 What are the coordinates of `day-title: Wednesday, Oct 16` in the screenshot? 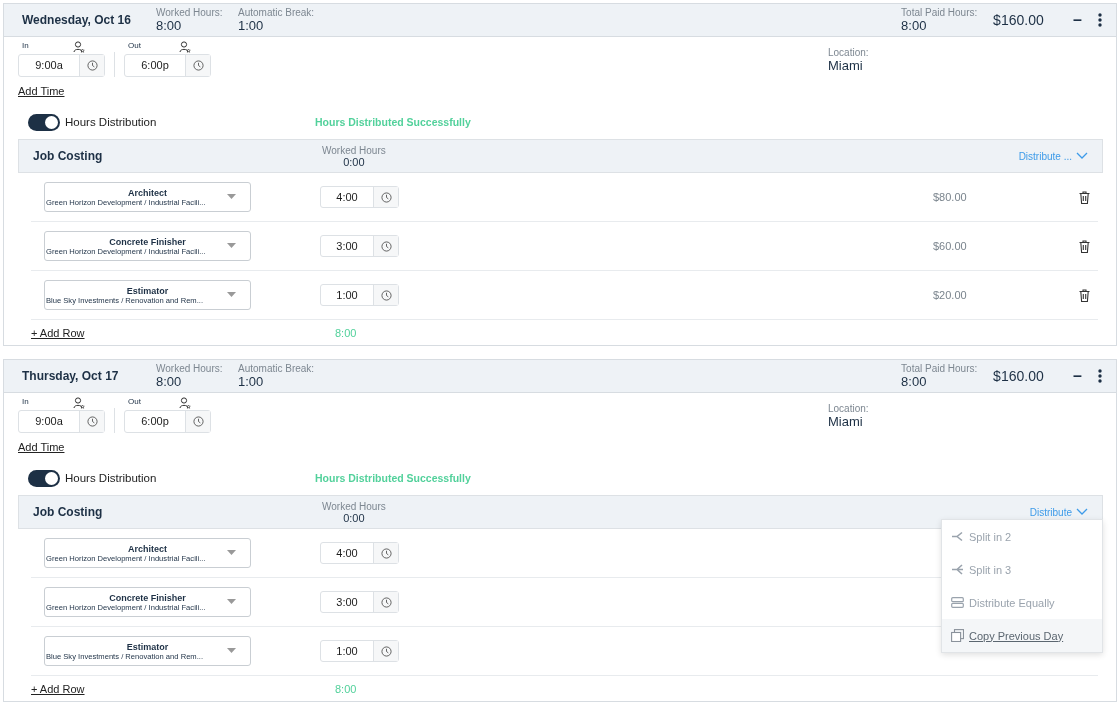 It's located at (77, 20).